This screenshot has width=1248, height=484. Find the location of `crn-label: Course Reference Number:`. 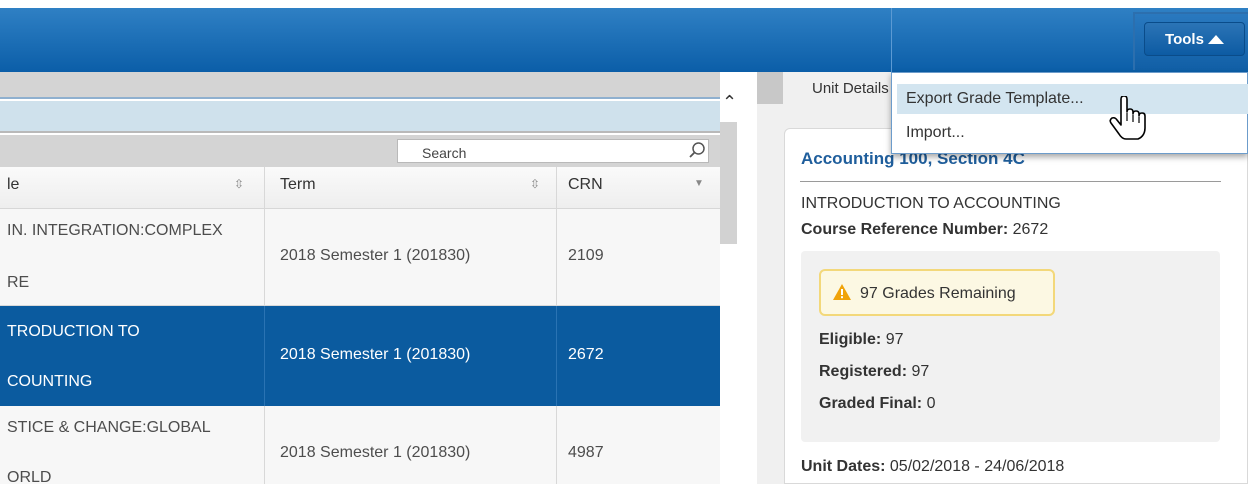

crn-label: Course Reference Number: is located at coordinates (905, 229).